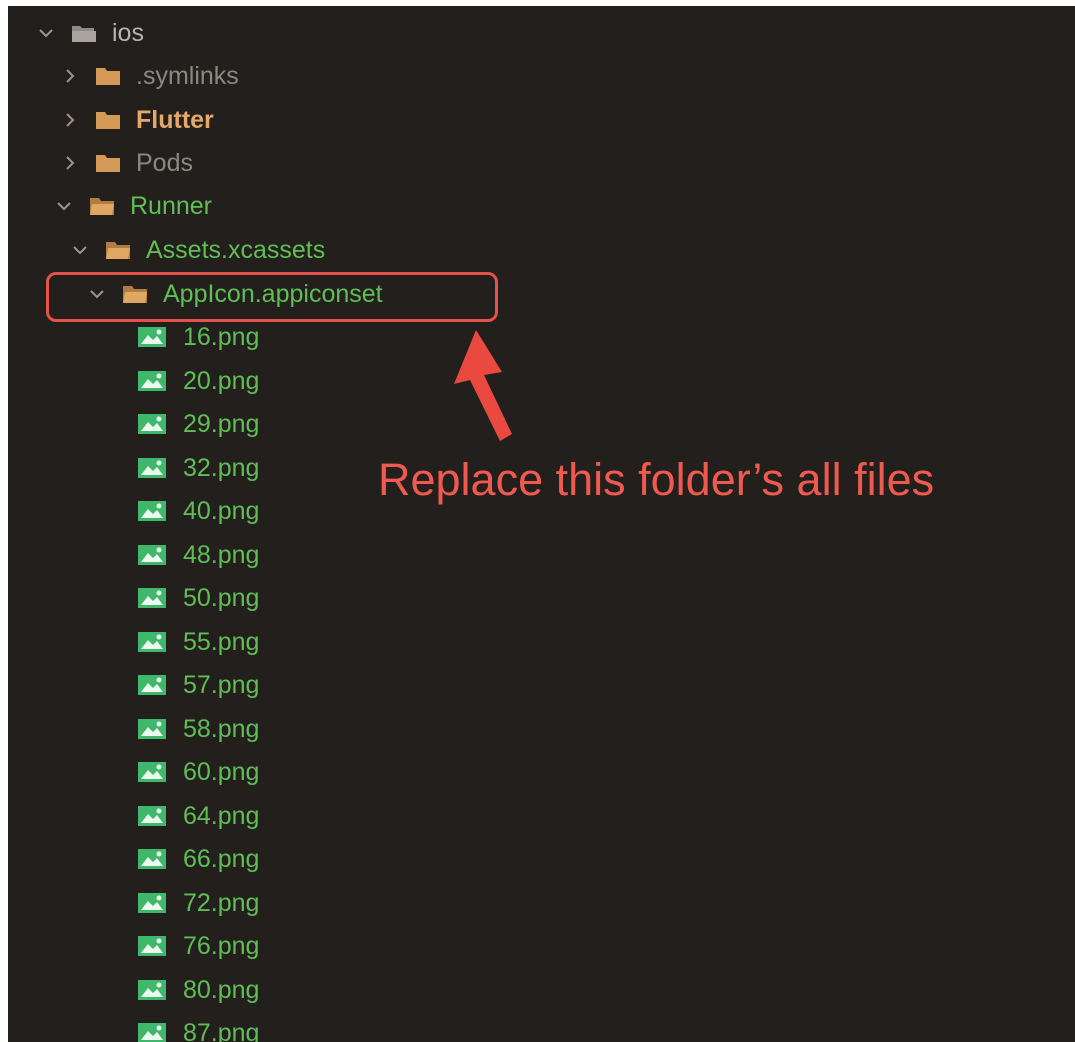  I want to click on file-item: 55.png, so click(198, 642).